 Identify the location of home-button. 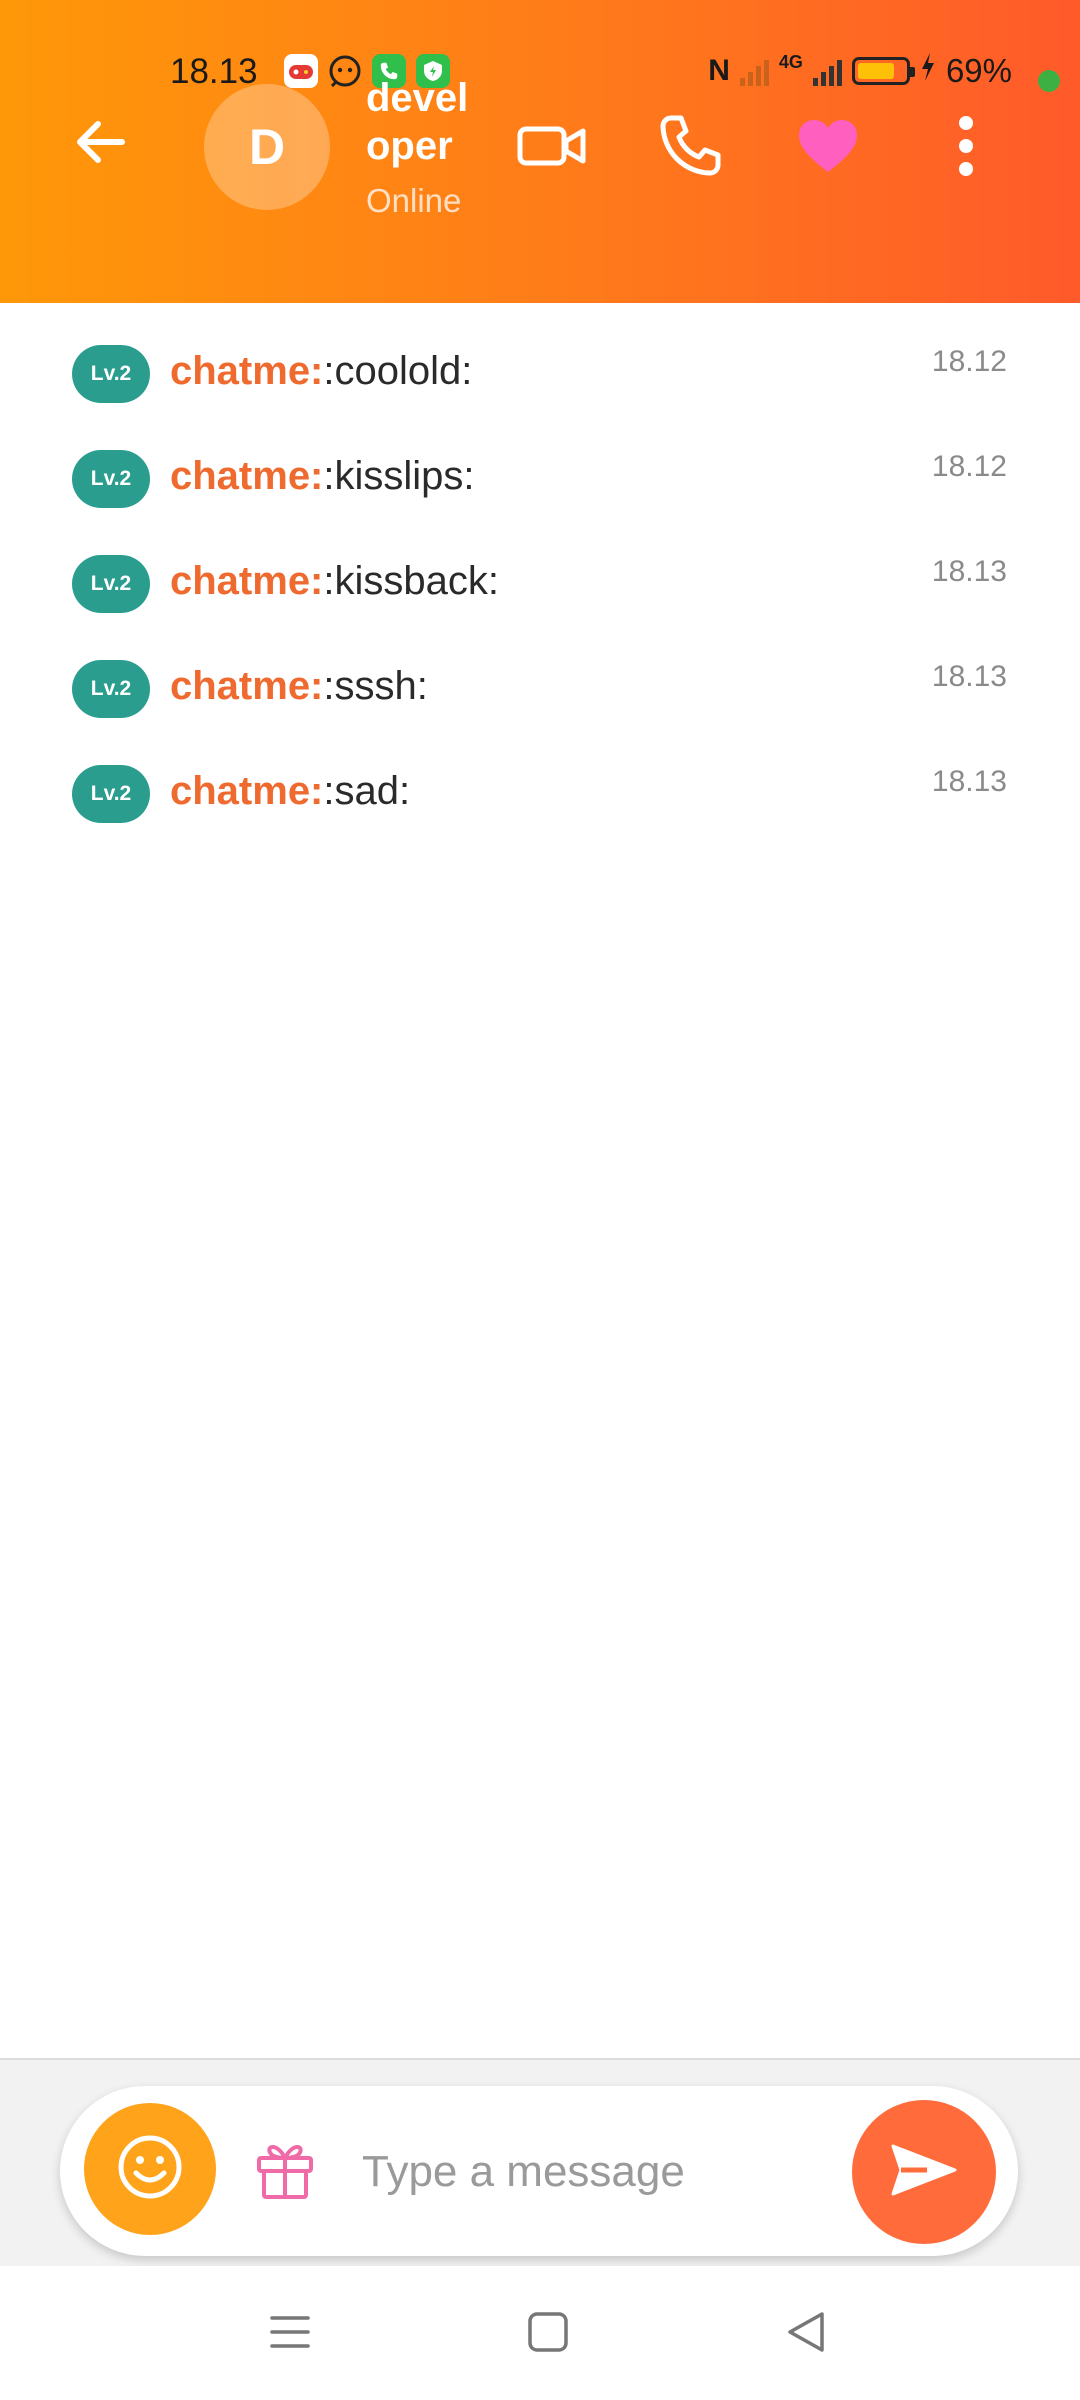
(548, 2334).